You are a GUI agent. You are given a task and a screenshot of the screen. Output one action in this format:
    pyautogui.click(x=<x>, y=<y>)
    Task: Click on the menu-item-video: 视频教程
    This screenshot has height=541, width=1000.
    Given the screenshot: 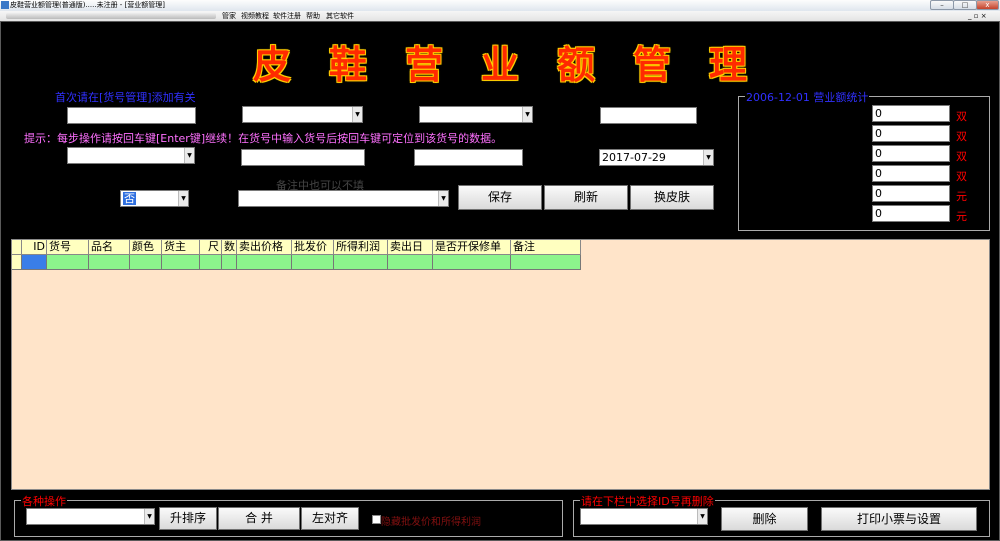 What is the action you would take?
    pyautogui.click(x=255, y=16)
    